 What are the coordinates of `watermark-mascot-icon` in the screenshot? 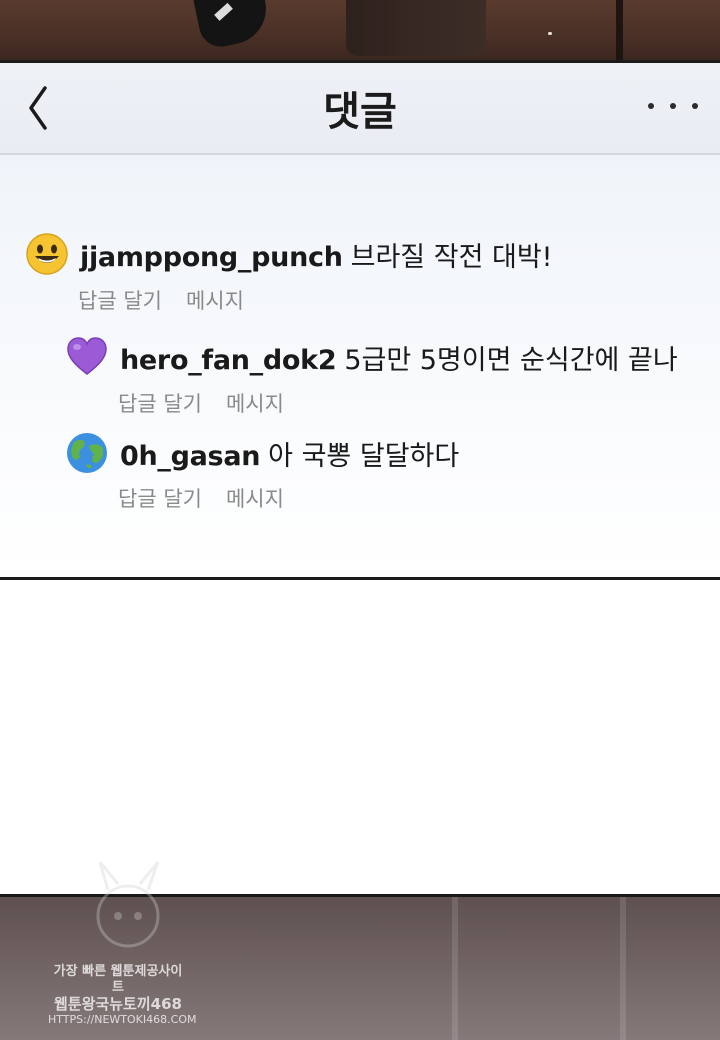 It's located at (128, 904).